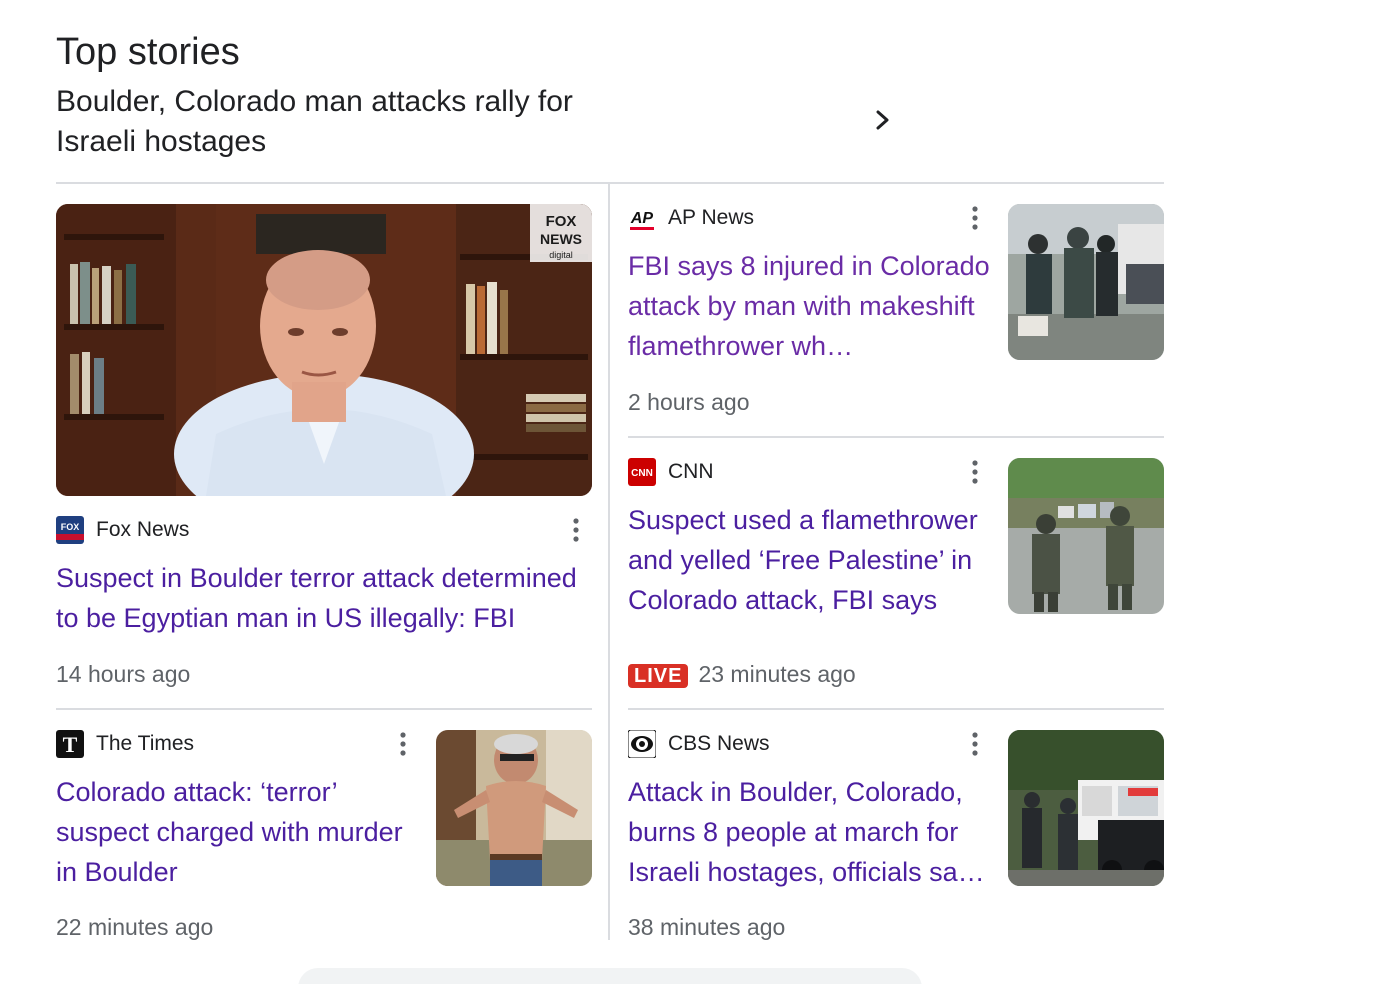  I want to click on chevron-right-icon, so click(882, 120).